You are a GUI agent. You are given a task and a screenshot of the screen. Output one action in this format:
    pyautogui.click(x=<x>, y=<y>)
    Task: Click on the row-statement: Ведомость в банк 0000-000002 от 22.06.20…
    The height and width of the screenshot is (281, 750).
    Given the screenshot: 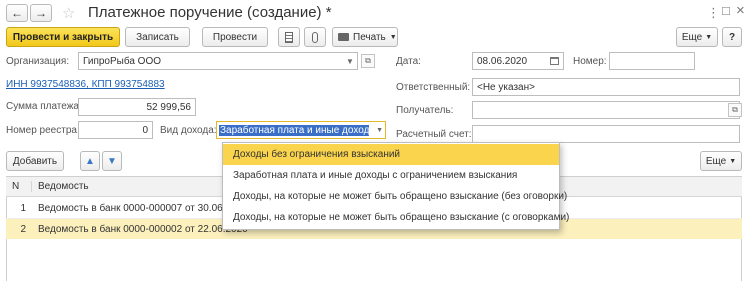 What is the action you would take?
    pyautogui.click(x=143, y=229)
    